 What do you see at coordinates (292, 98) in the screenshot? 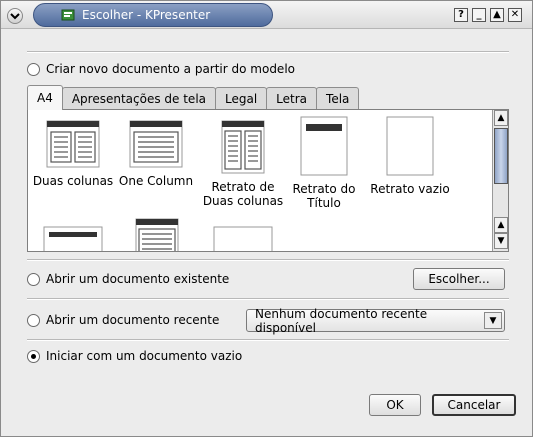
I see `tab-letra: Letra` at bounding box center [292, 98].